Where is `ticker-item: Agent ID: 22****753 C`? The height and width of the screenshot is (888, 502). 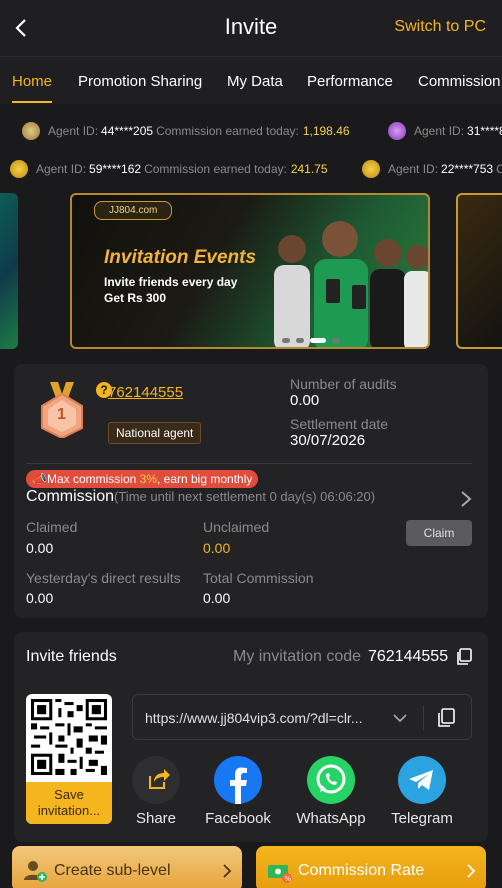 ticker-item: Agent ID: 22****753 C is located at coordinates (432, 169).